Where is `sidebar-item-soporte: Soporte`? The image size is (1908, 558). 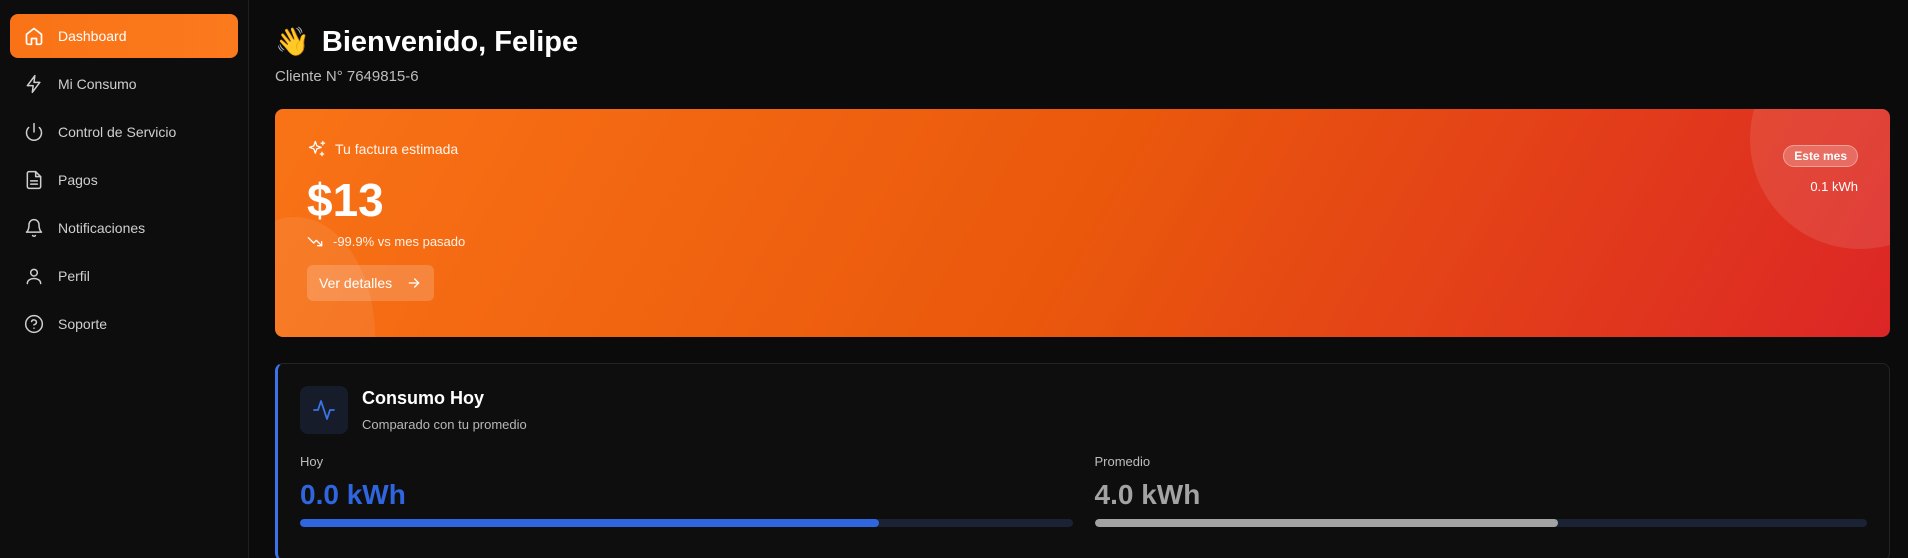 sidebar-item-soporte: Soporte is located at coordinates (124, 324).